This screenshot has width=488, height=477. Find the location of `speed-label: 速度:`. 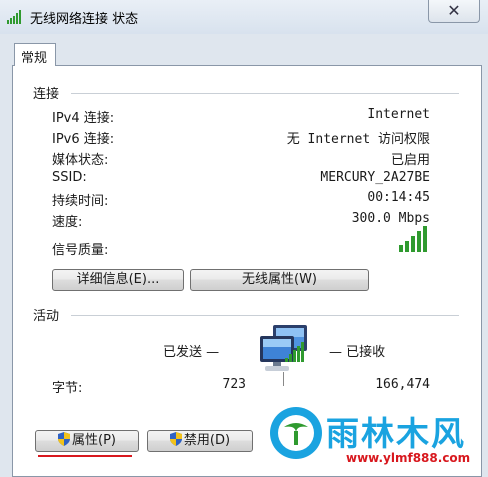

speed-label: 速度: is located at coordinates (67, 222).